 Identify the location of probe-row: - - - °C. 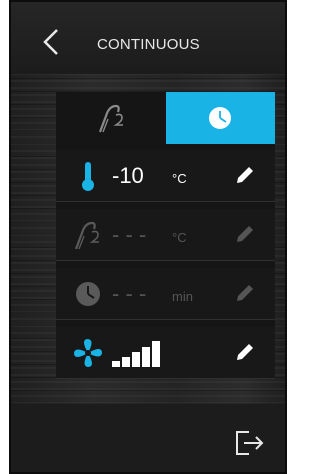
(165, 235).